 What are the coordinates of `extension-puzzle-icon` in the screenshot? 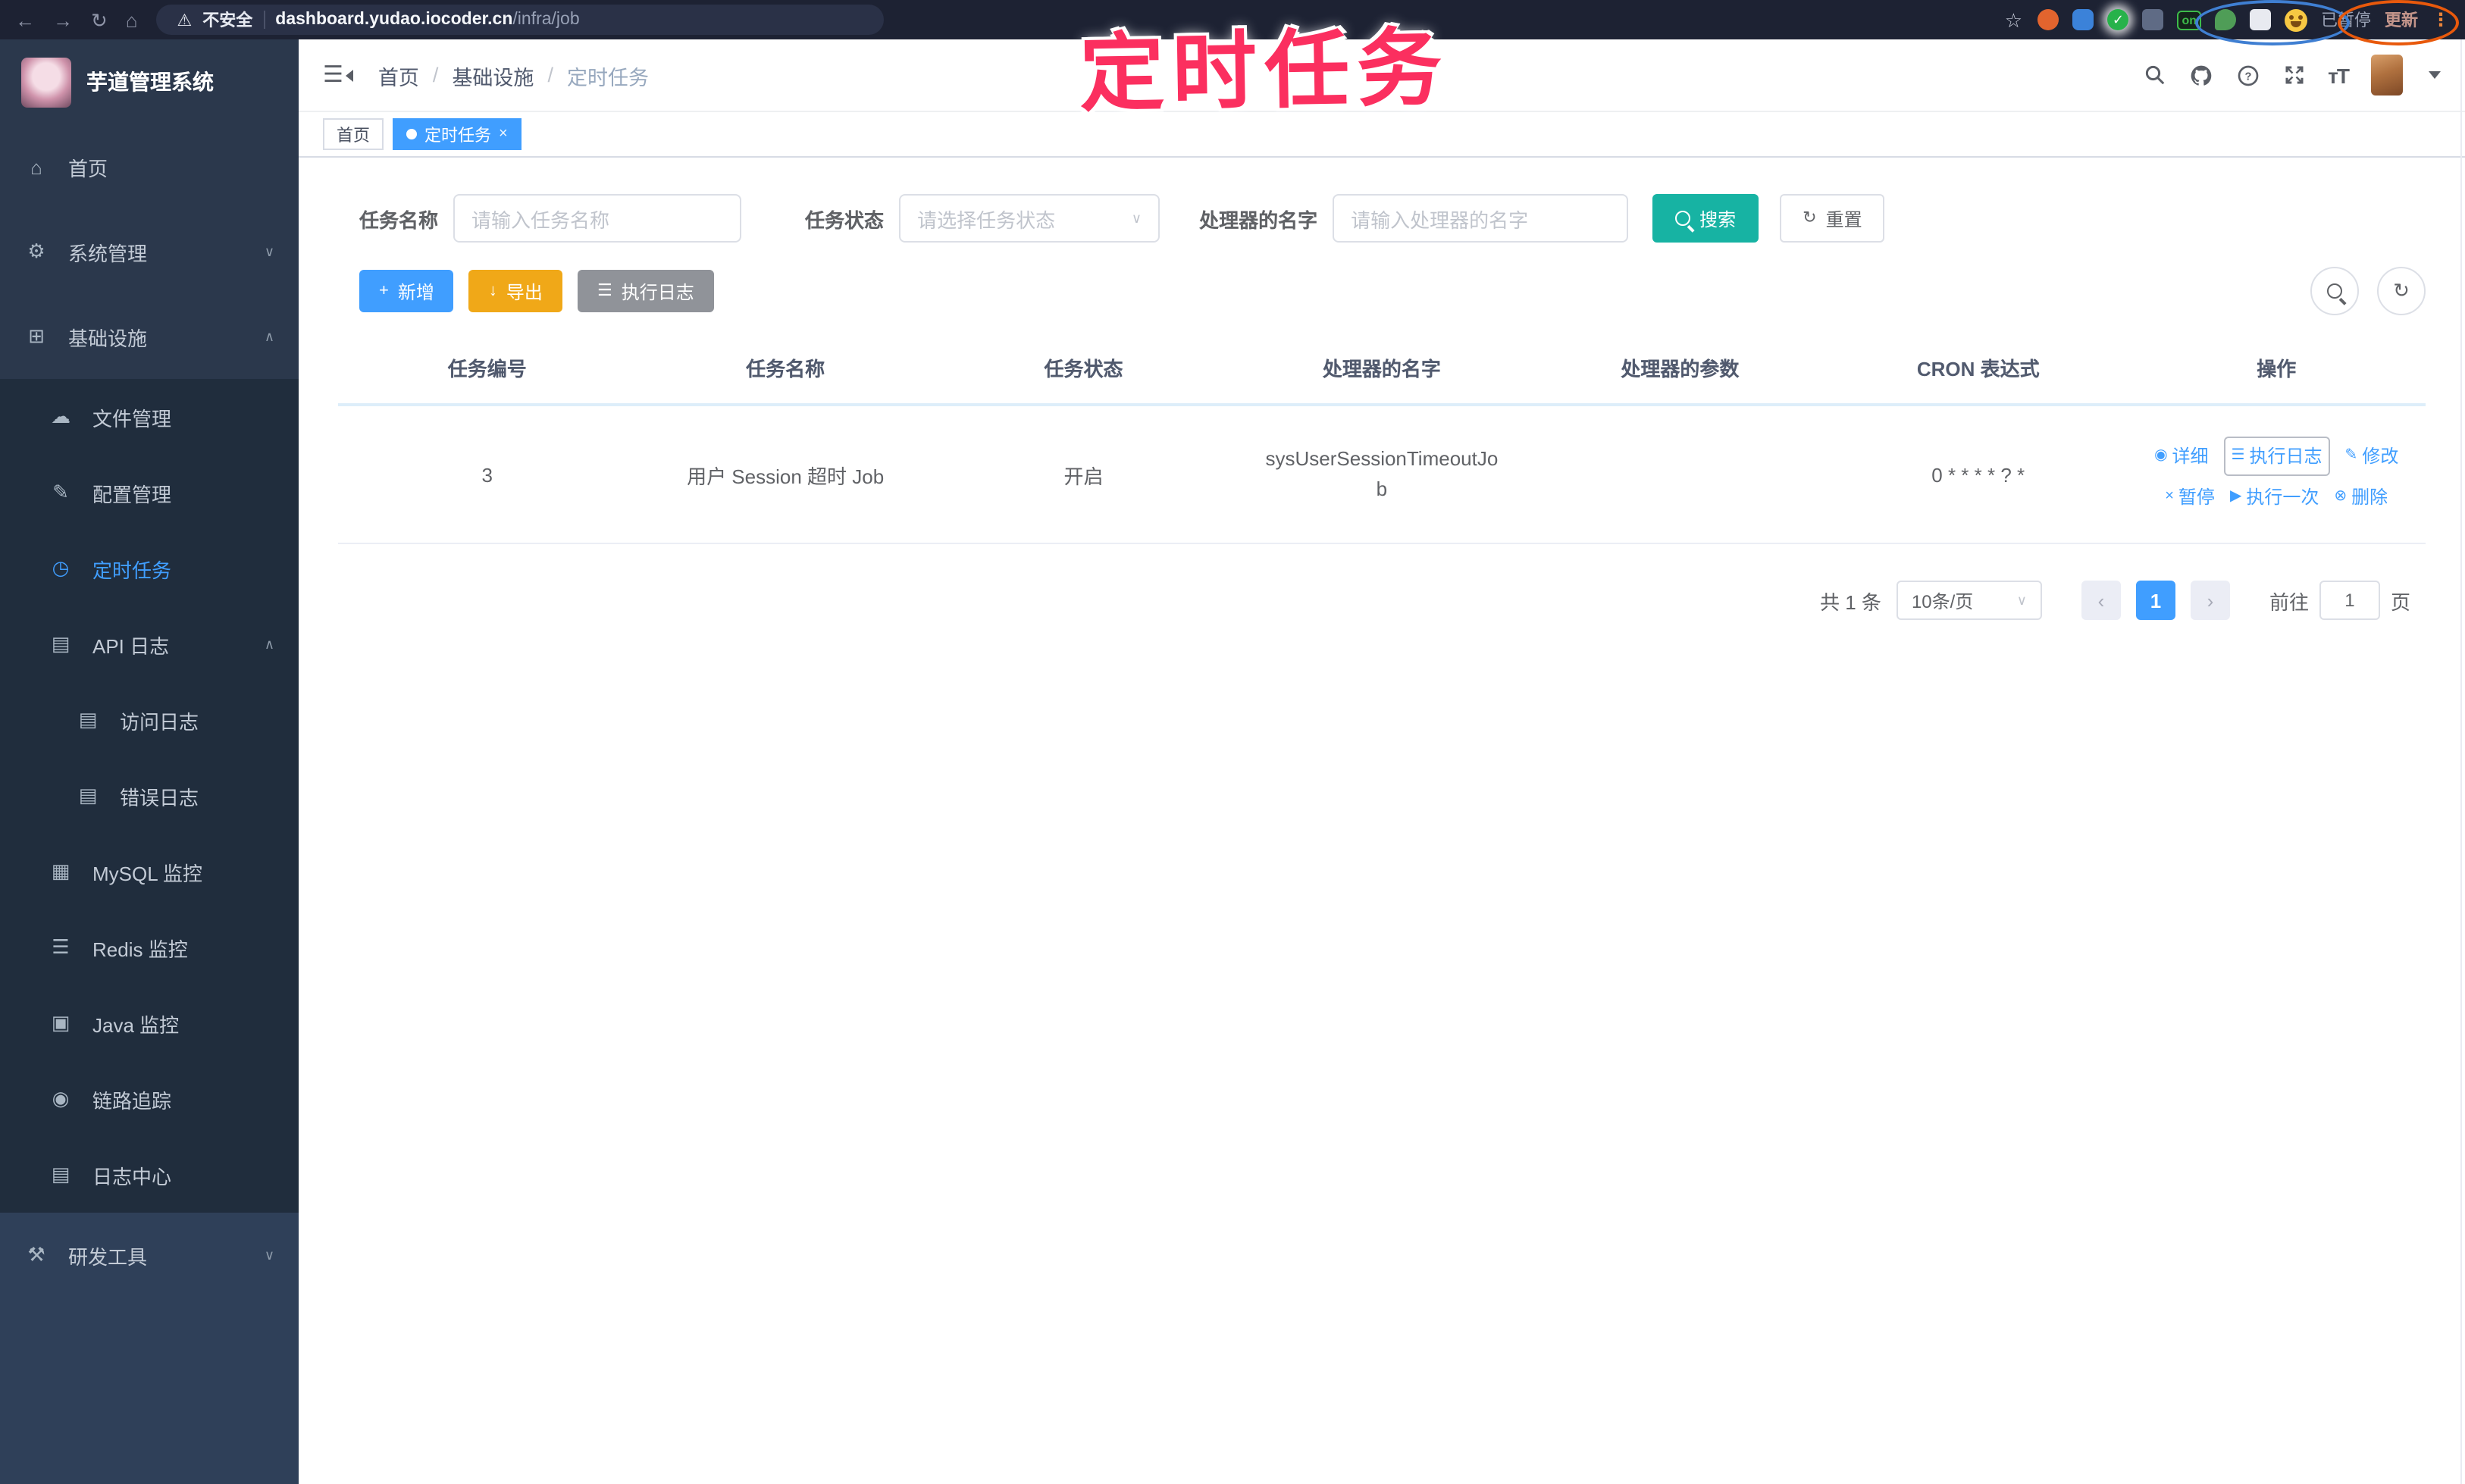 It's located at (2153, 20).